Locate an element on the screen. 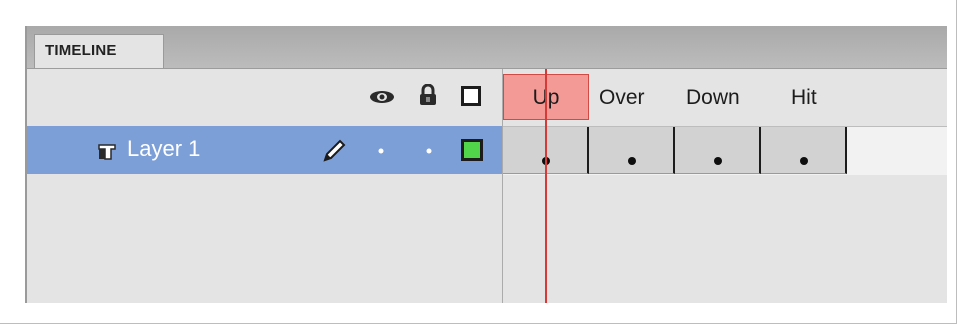 This screenshot has width=957, height=324. frame-cell-over is located at coordinates (632, 150).